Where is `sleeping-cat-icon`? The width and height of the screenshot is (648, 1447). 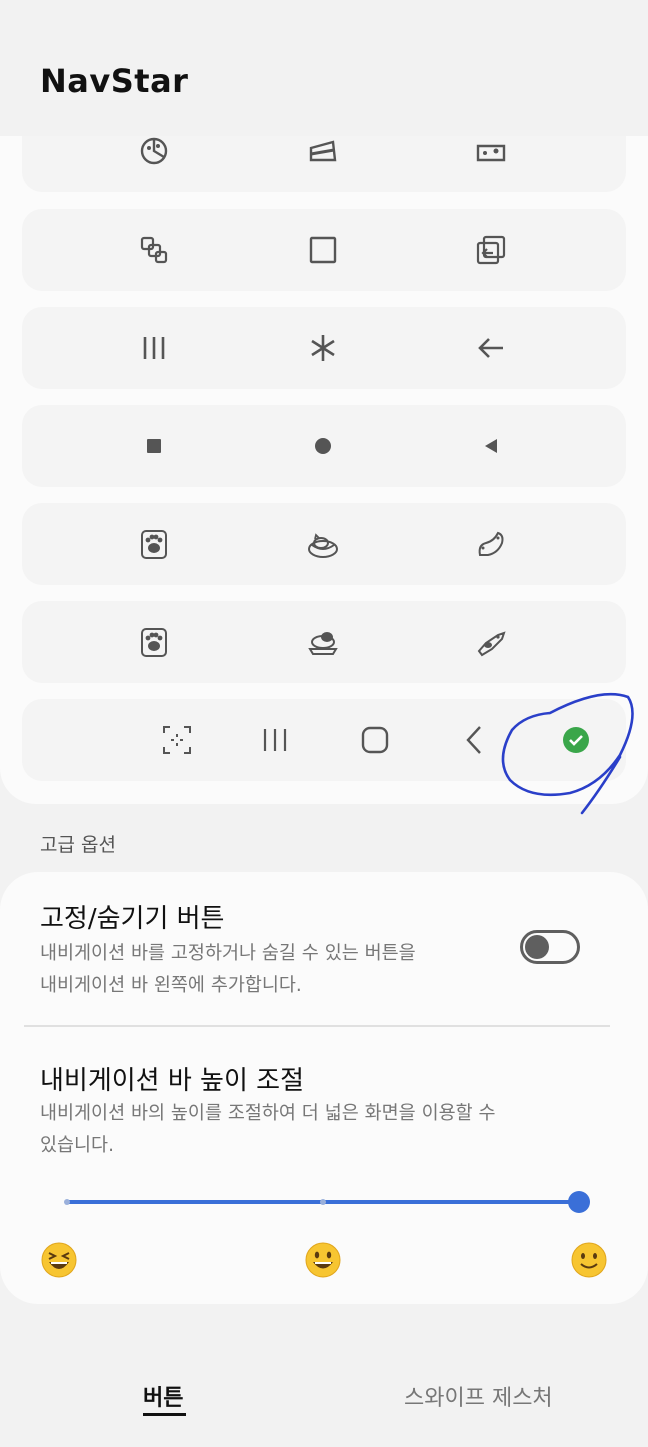
sleeping-cat-icon is located at coordinates (323, 544).